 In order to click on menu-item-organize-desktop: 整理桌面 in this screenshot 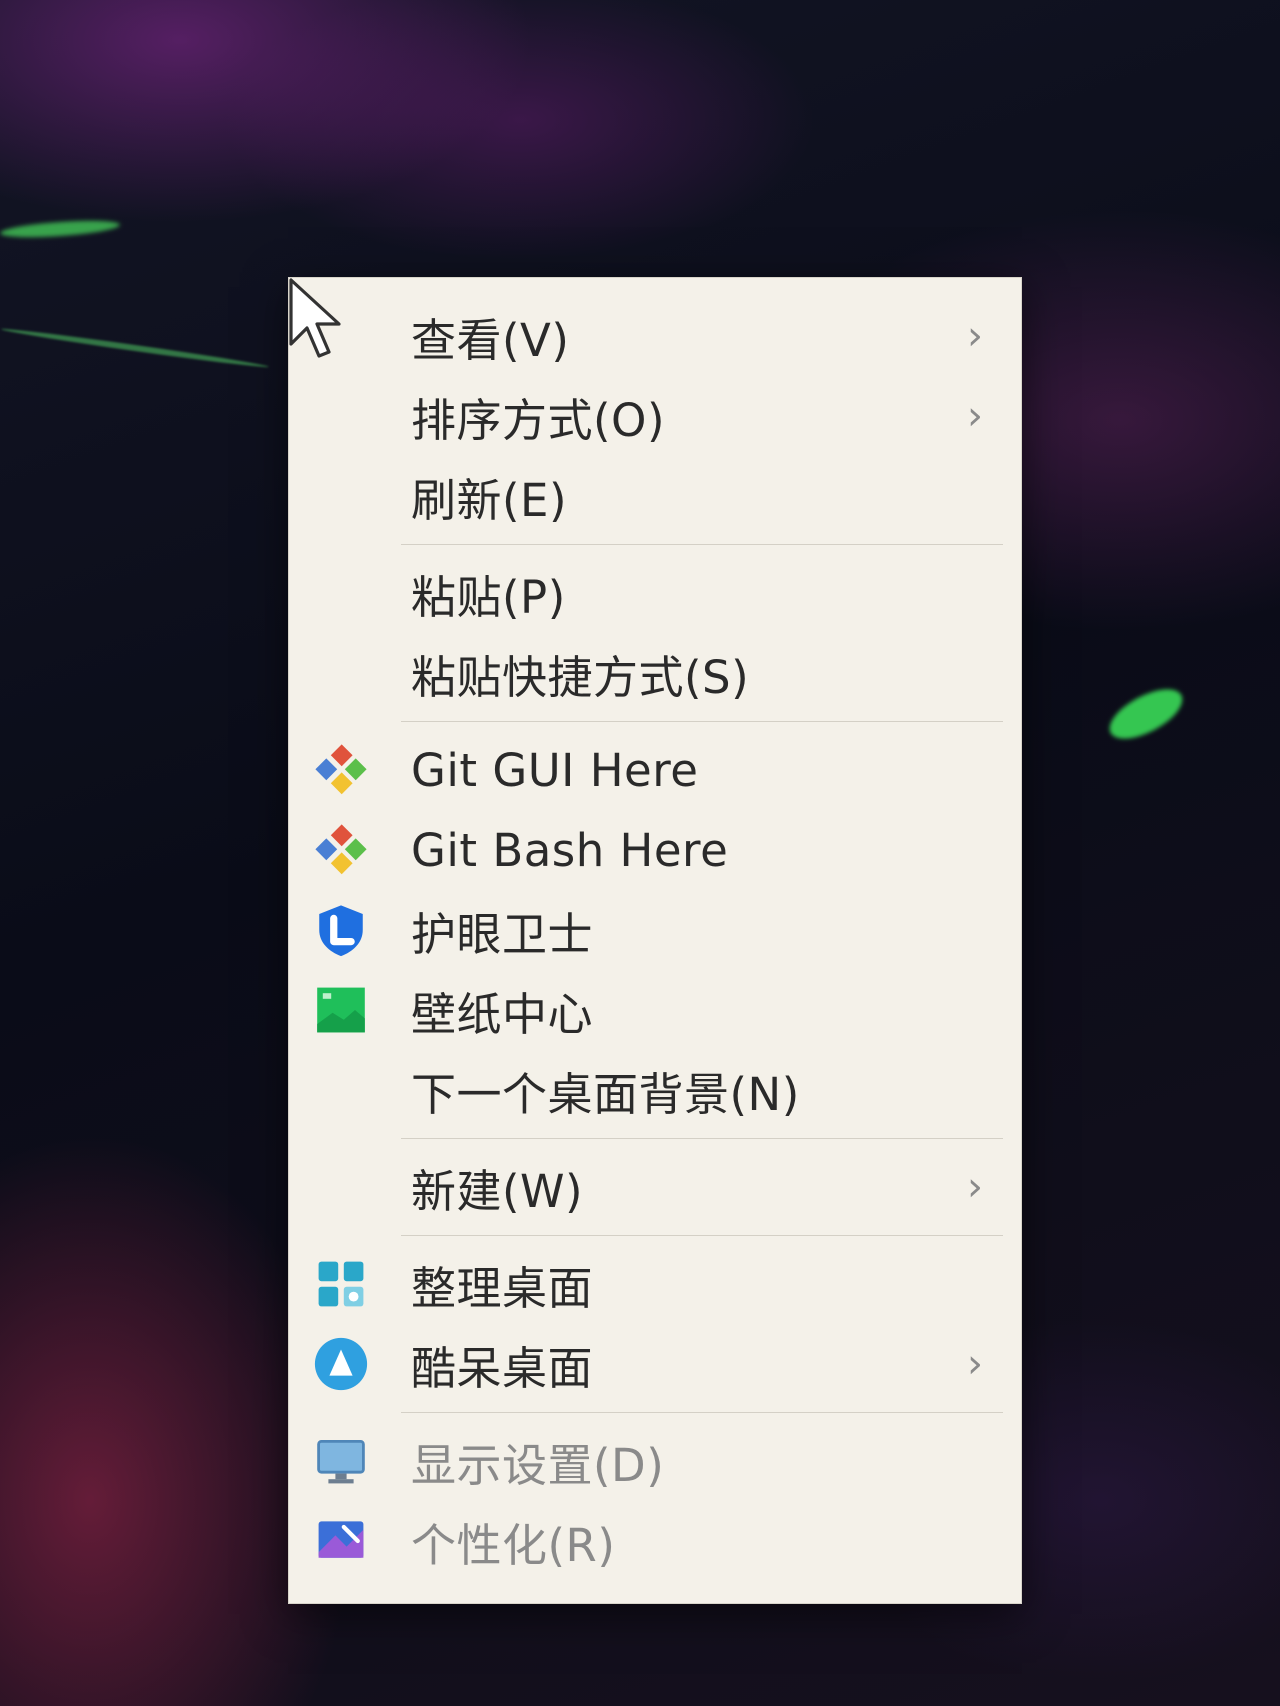, I will do `click(655, 1284)`.